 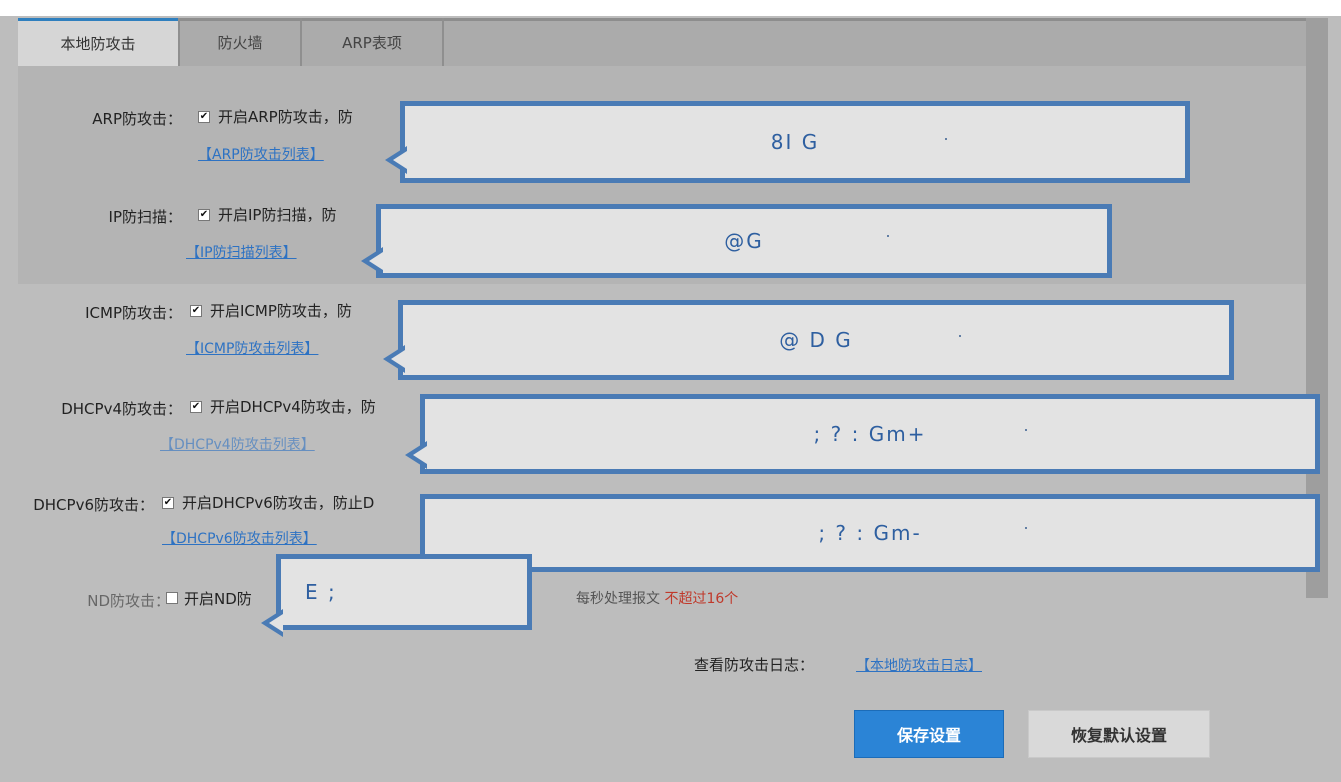 I want to click on callout-4: ; ? : Gm+, so click(x=862, y=434).